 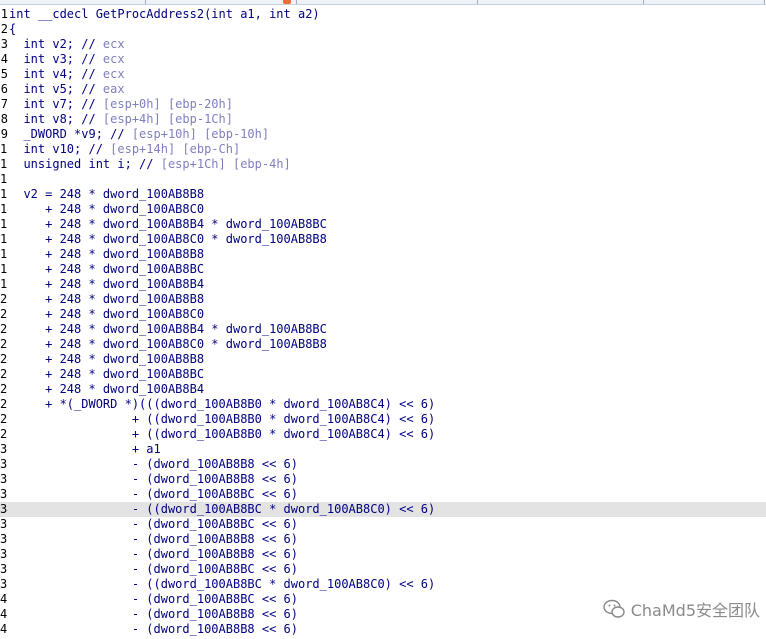 I want to click on line-number: 3, so click(x=4, y=44).